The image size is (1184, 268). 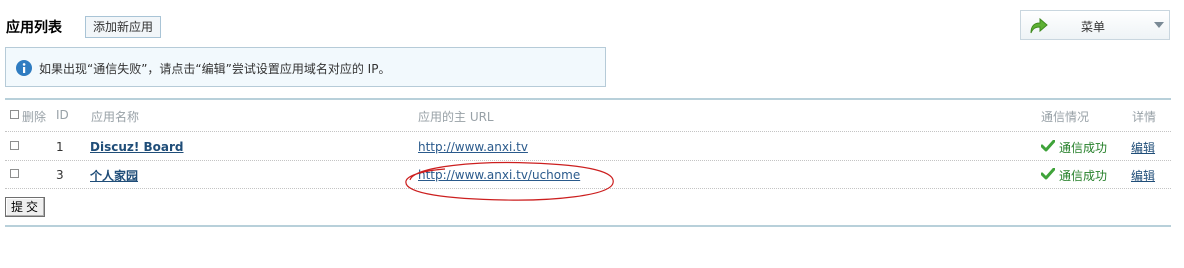 What do you see at coordinates (456, 117) in the screenshot?
I see `column-header-url: 应用的主 URL` at bounding box center [456, 117].